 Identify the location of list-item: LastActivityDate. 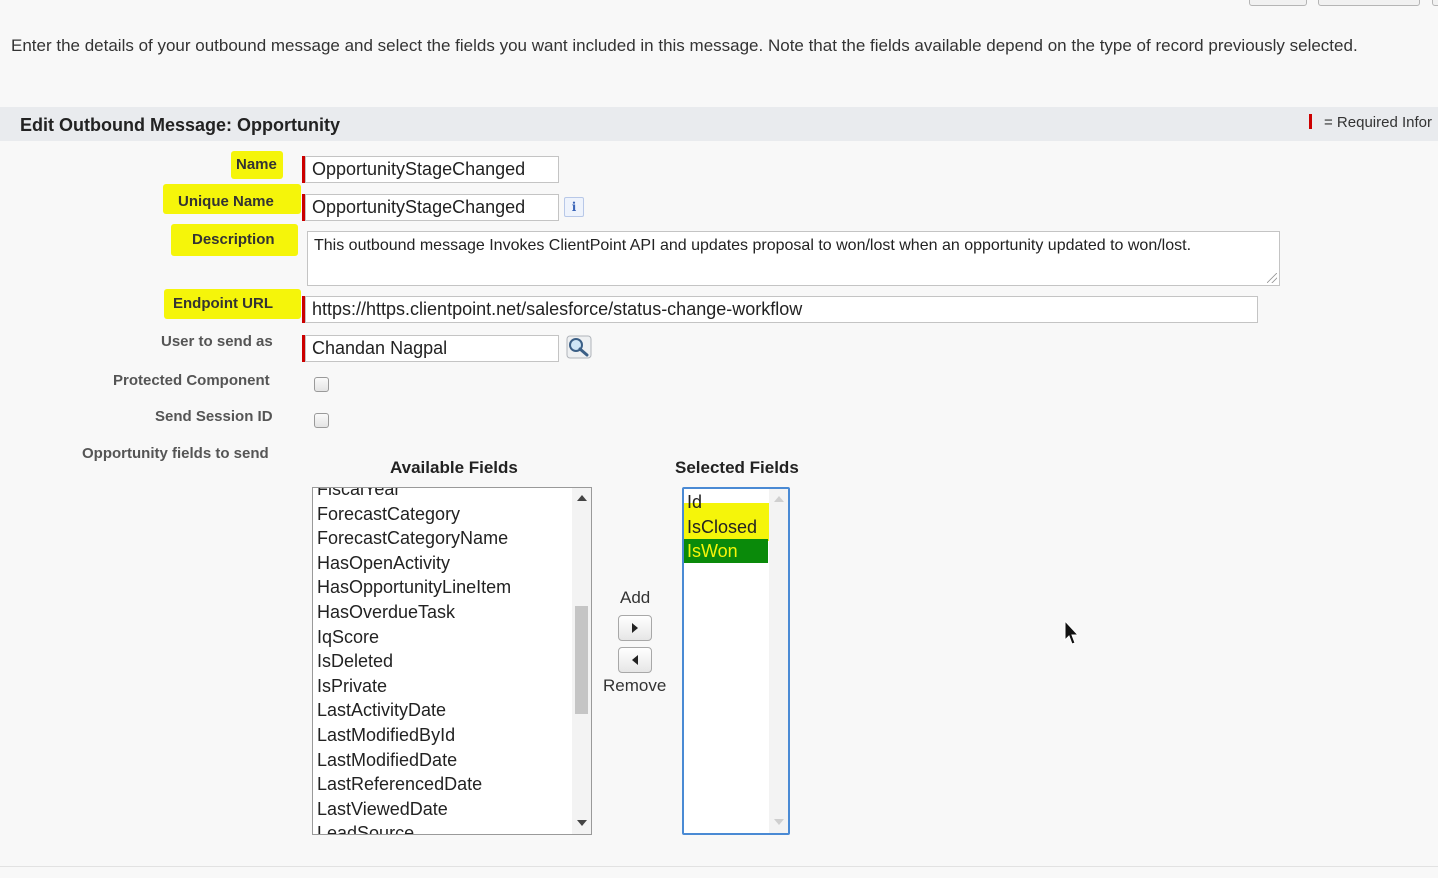
(414, 710).